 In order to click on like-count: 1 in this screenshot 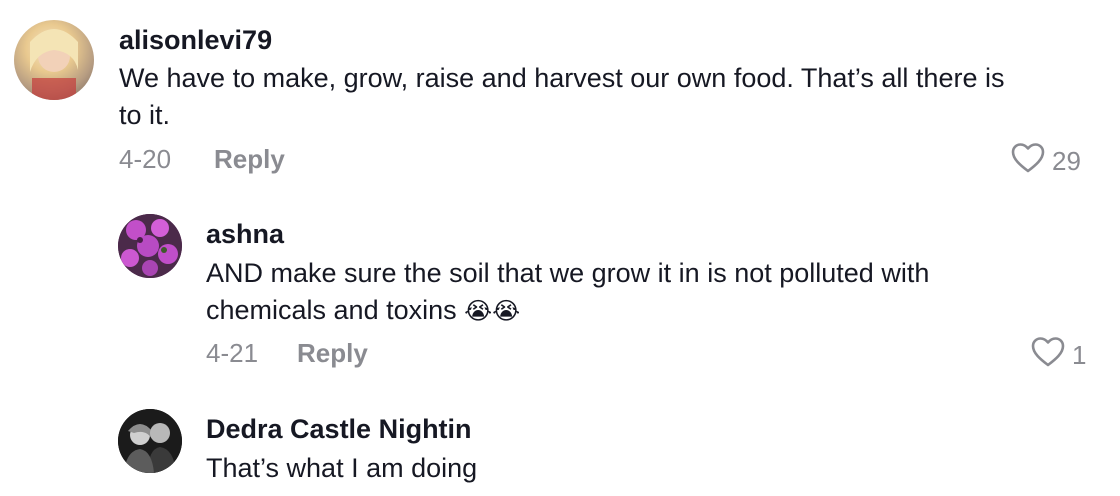, I will do `click(1079, 355)`.